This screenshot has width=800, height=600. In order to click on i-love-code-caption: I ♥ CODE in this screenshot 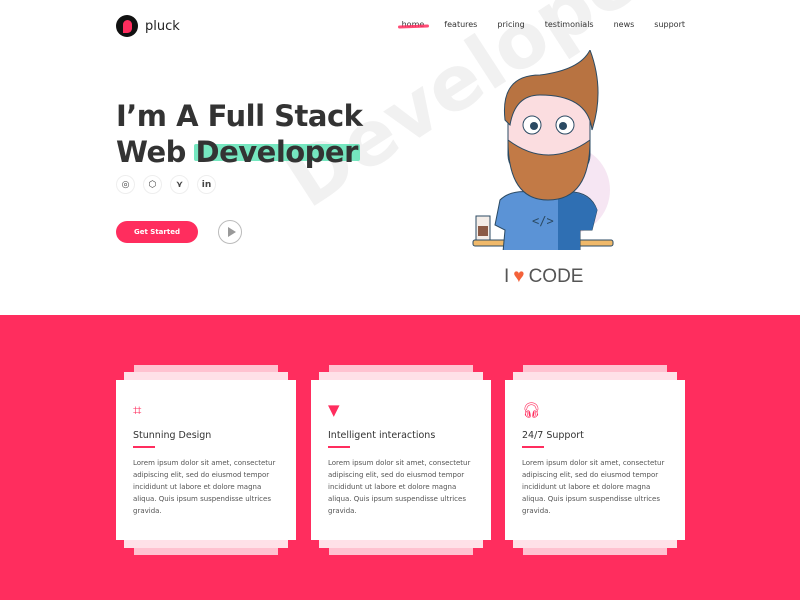, I will do `click(543, 277)`.